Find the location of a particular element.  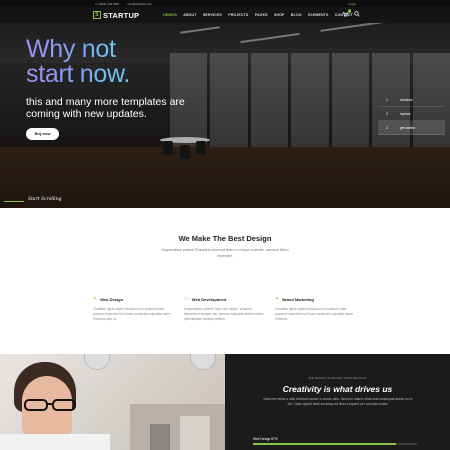

phone-text: +1 (824) 123 4567 is located at coordinates (107, 3).